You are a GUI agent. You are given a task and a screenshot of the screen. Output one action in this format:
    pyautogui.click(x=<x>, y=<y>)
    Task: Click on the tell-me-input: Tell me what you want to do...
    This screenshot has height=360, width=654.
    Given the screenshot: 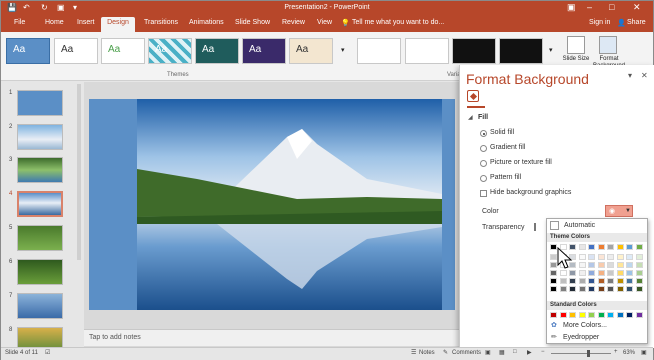 What is the action you would take?
    pyautogui.click(x=398, y=22)
    